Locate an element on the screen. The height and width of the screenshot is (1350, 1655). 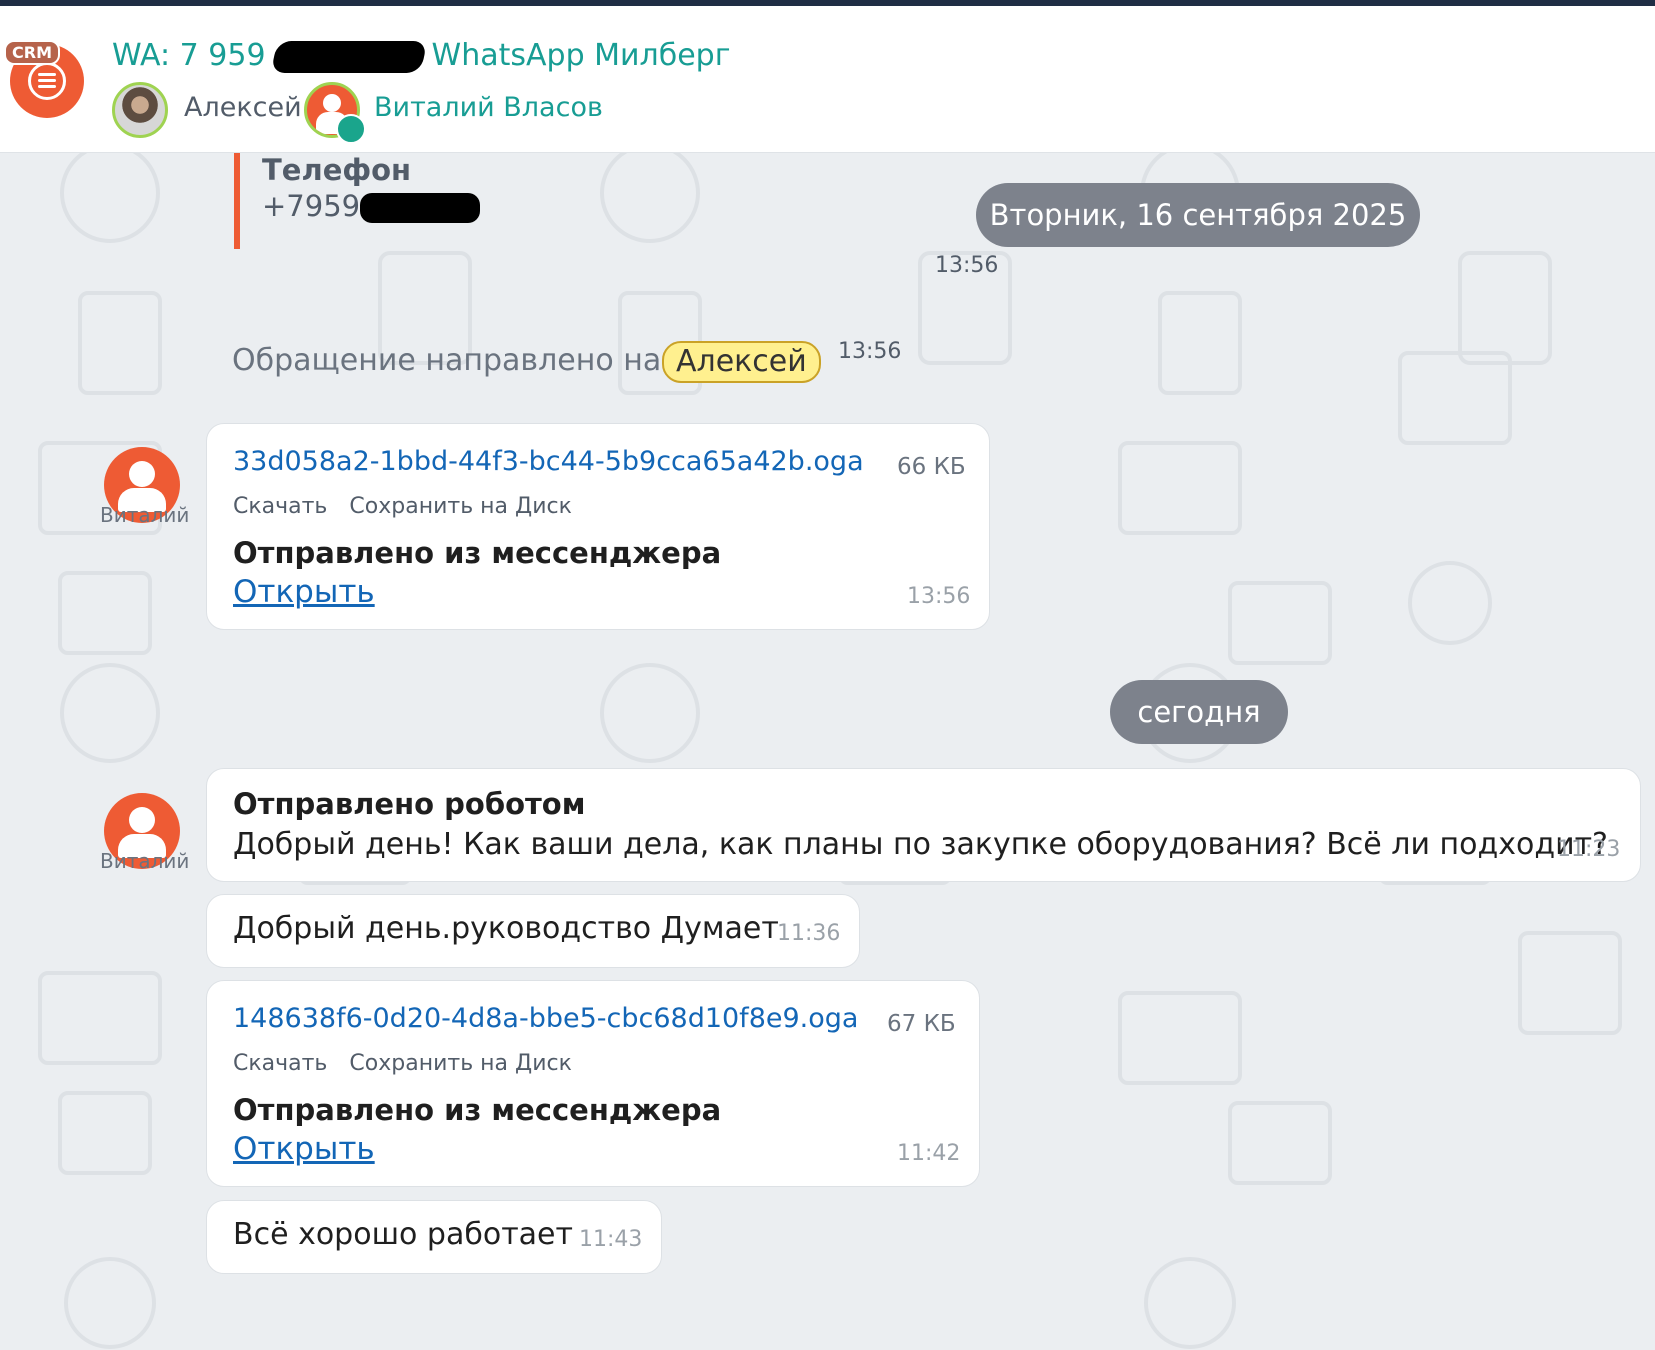
message-time: 13:56 is located at coordinates (939, 596).